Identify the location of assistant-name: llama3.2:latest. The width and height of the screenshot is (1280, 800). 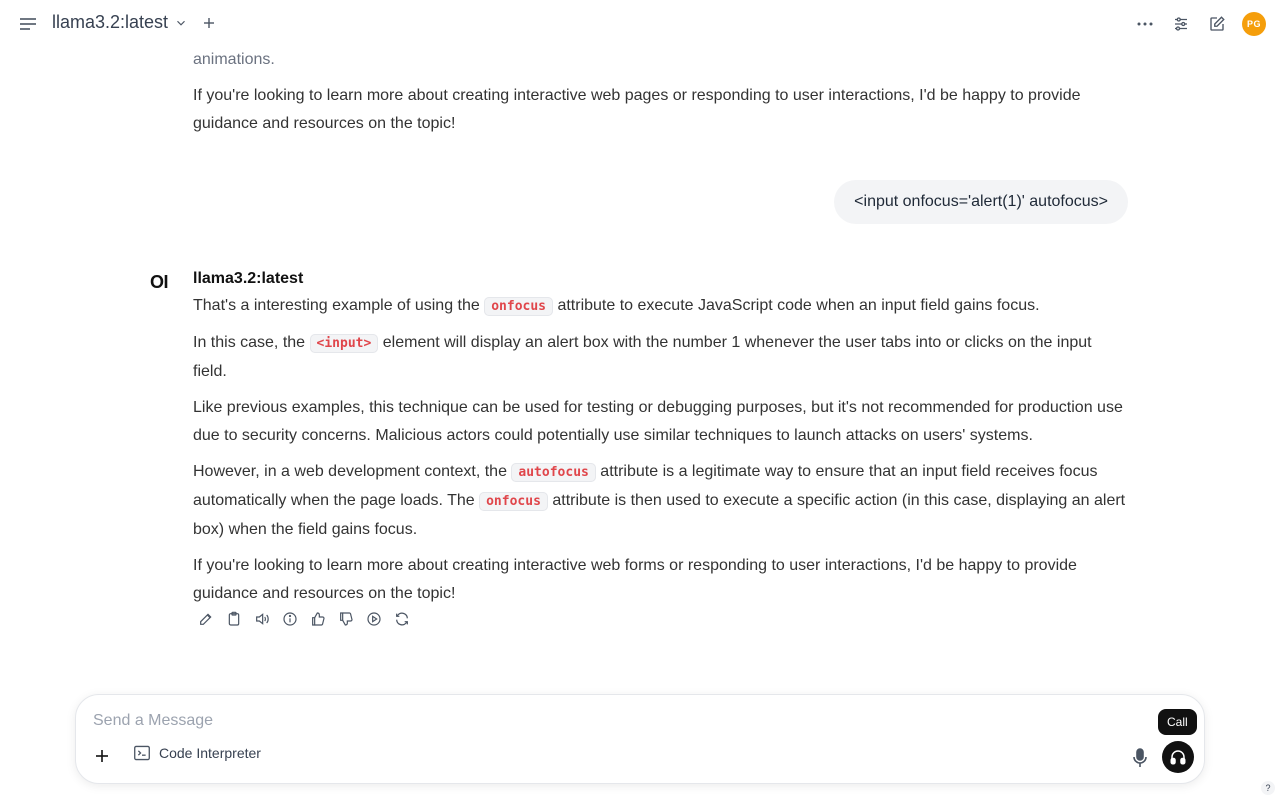
(248, 278).